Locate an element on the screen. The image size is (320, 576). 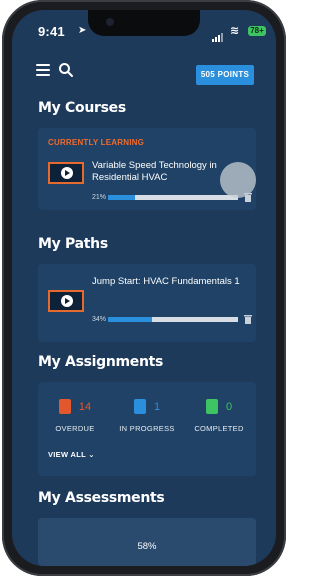
view-all-button: VIEW ALL ⌄ is located at coordinates (71, 454).